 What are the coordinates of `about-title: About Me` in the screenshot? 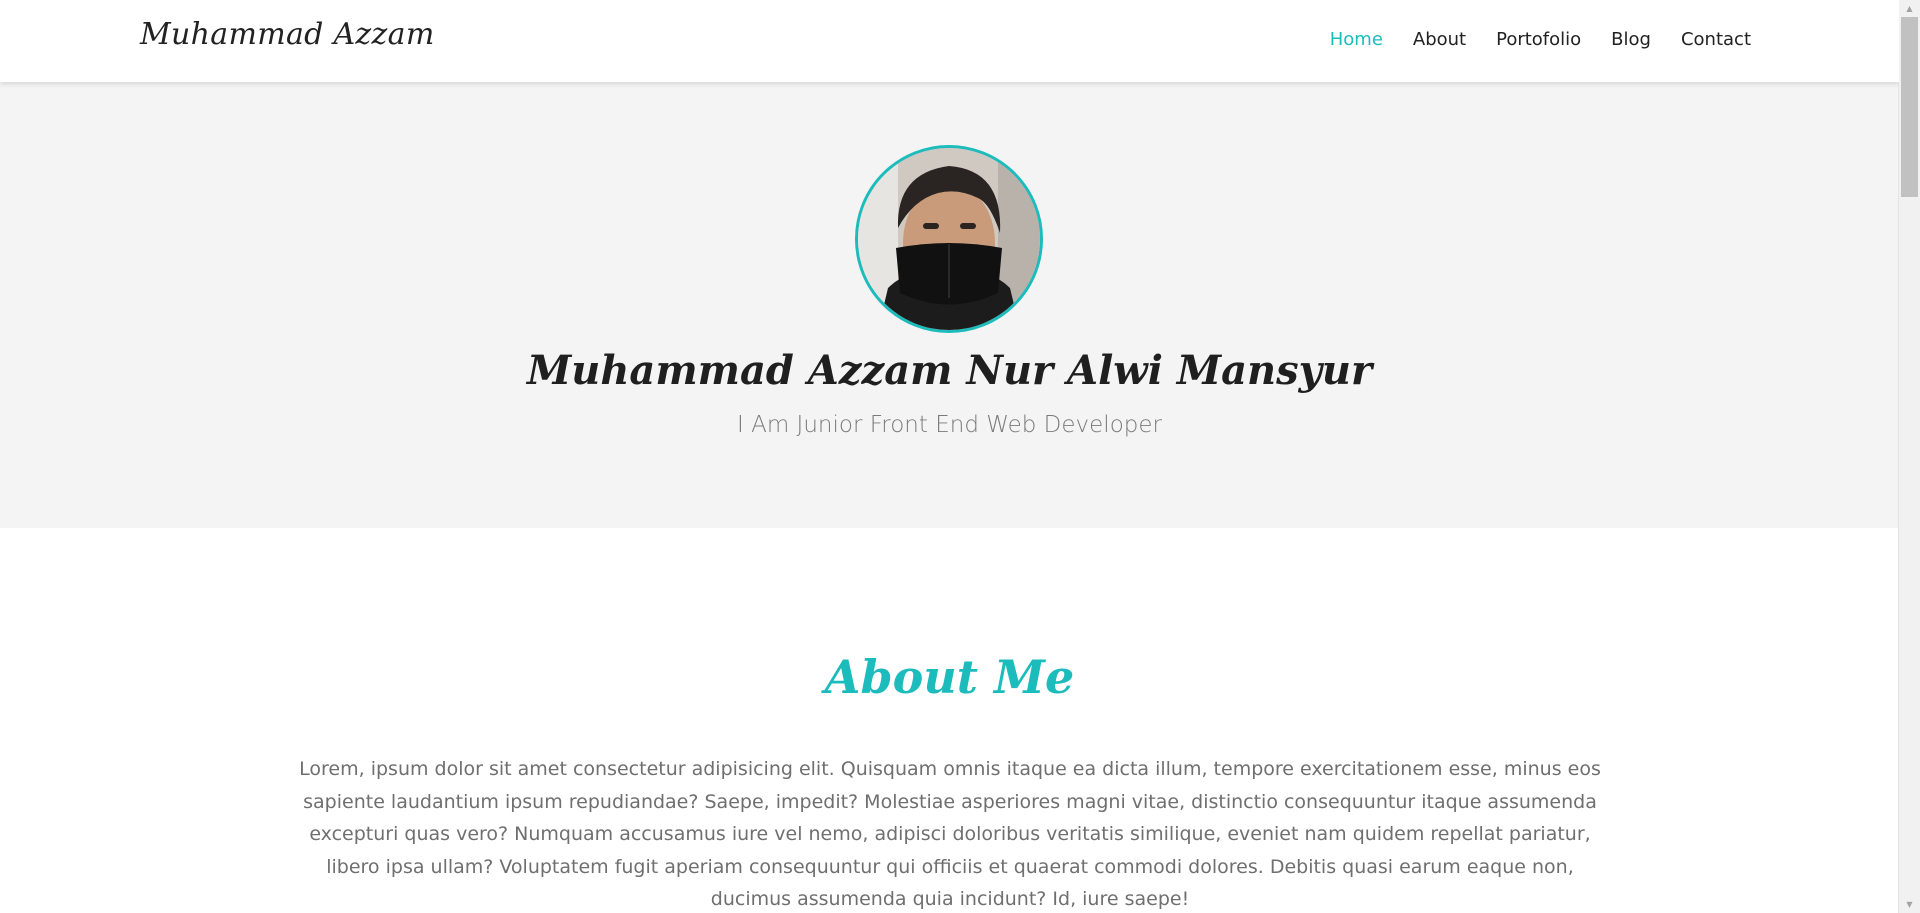 It's located at (949, 677).